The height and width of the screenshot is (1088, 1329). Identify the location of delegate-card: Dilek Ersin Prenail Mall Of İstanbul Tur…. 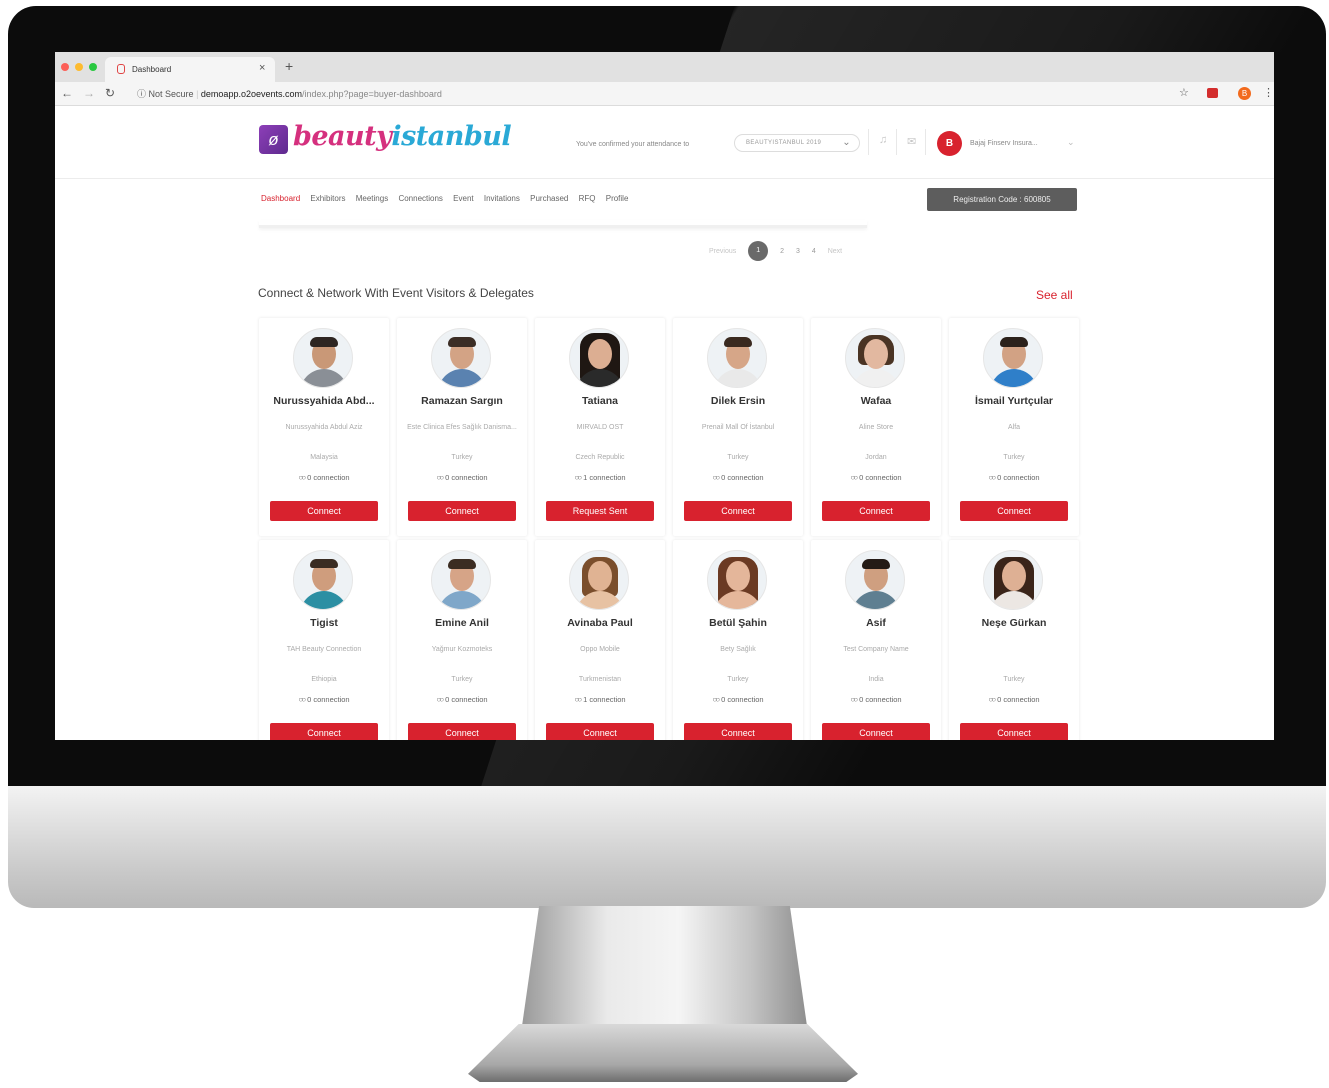
(738, 427).